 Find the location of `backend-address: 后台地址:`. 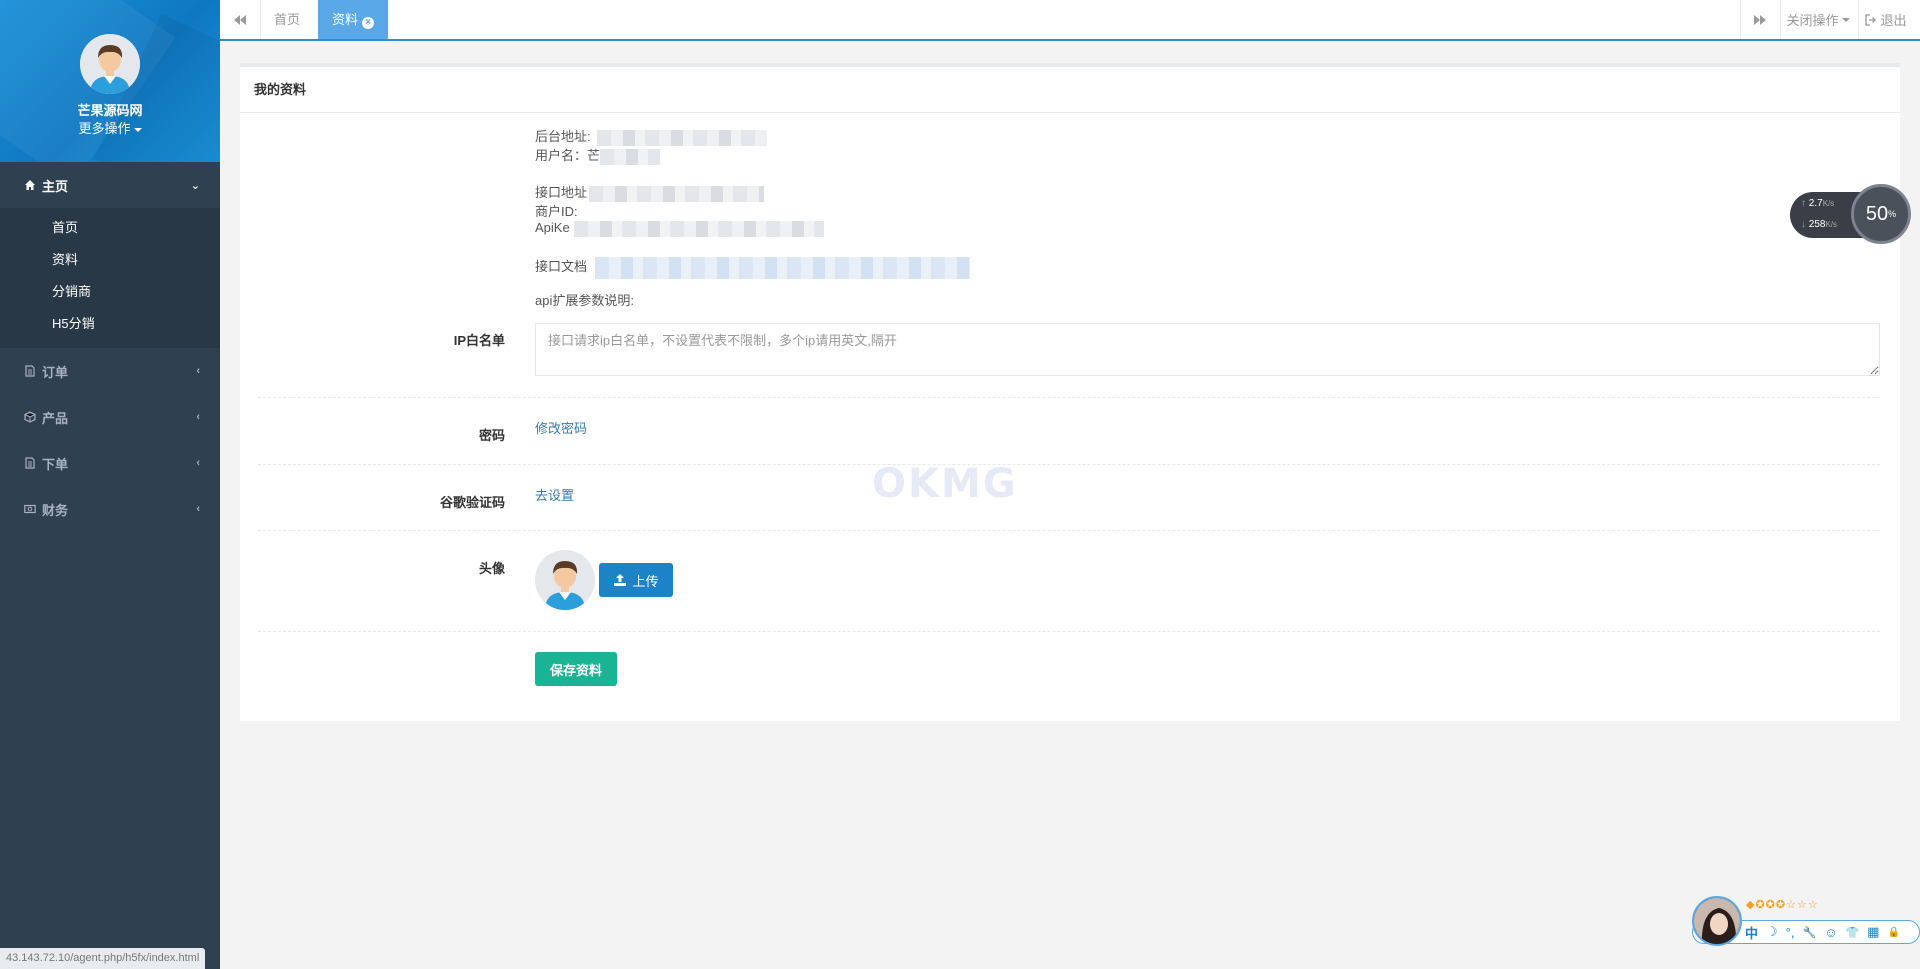

backend-address: 后台地址: is located at coordinates (651, 136).